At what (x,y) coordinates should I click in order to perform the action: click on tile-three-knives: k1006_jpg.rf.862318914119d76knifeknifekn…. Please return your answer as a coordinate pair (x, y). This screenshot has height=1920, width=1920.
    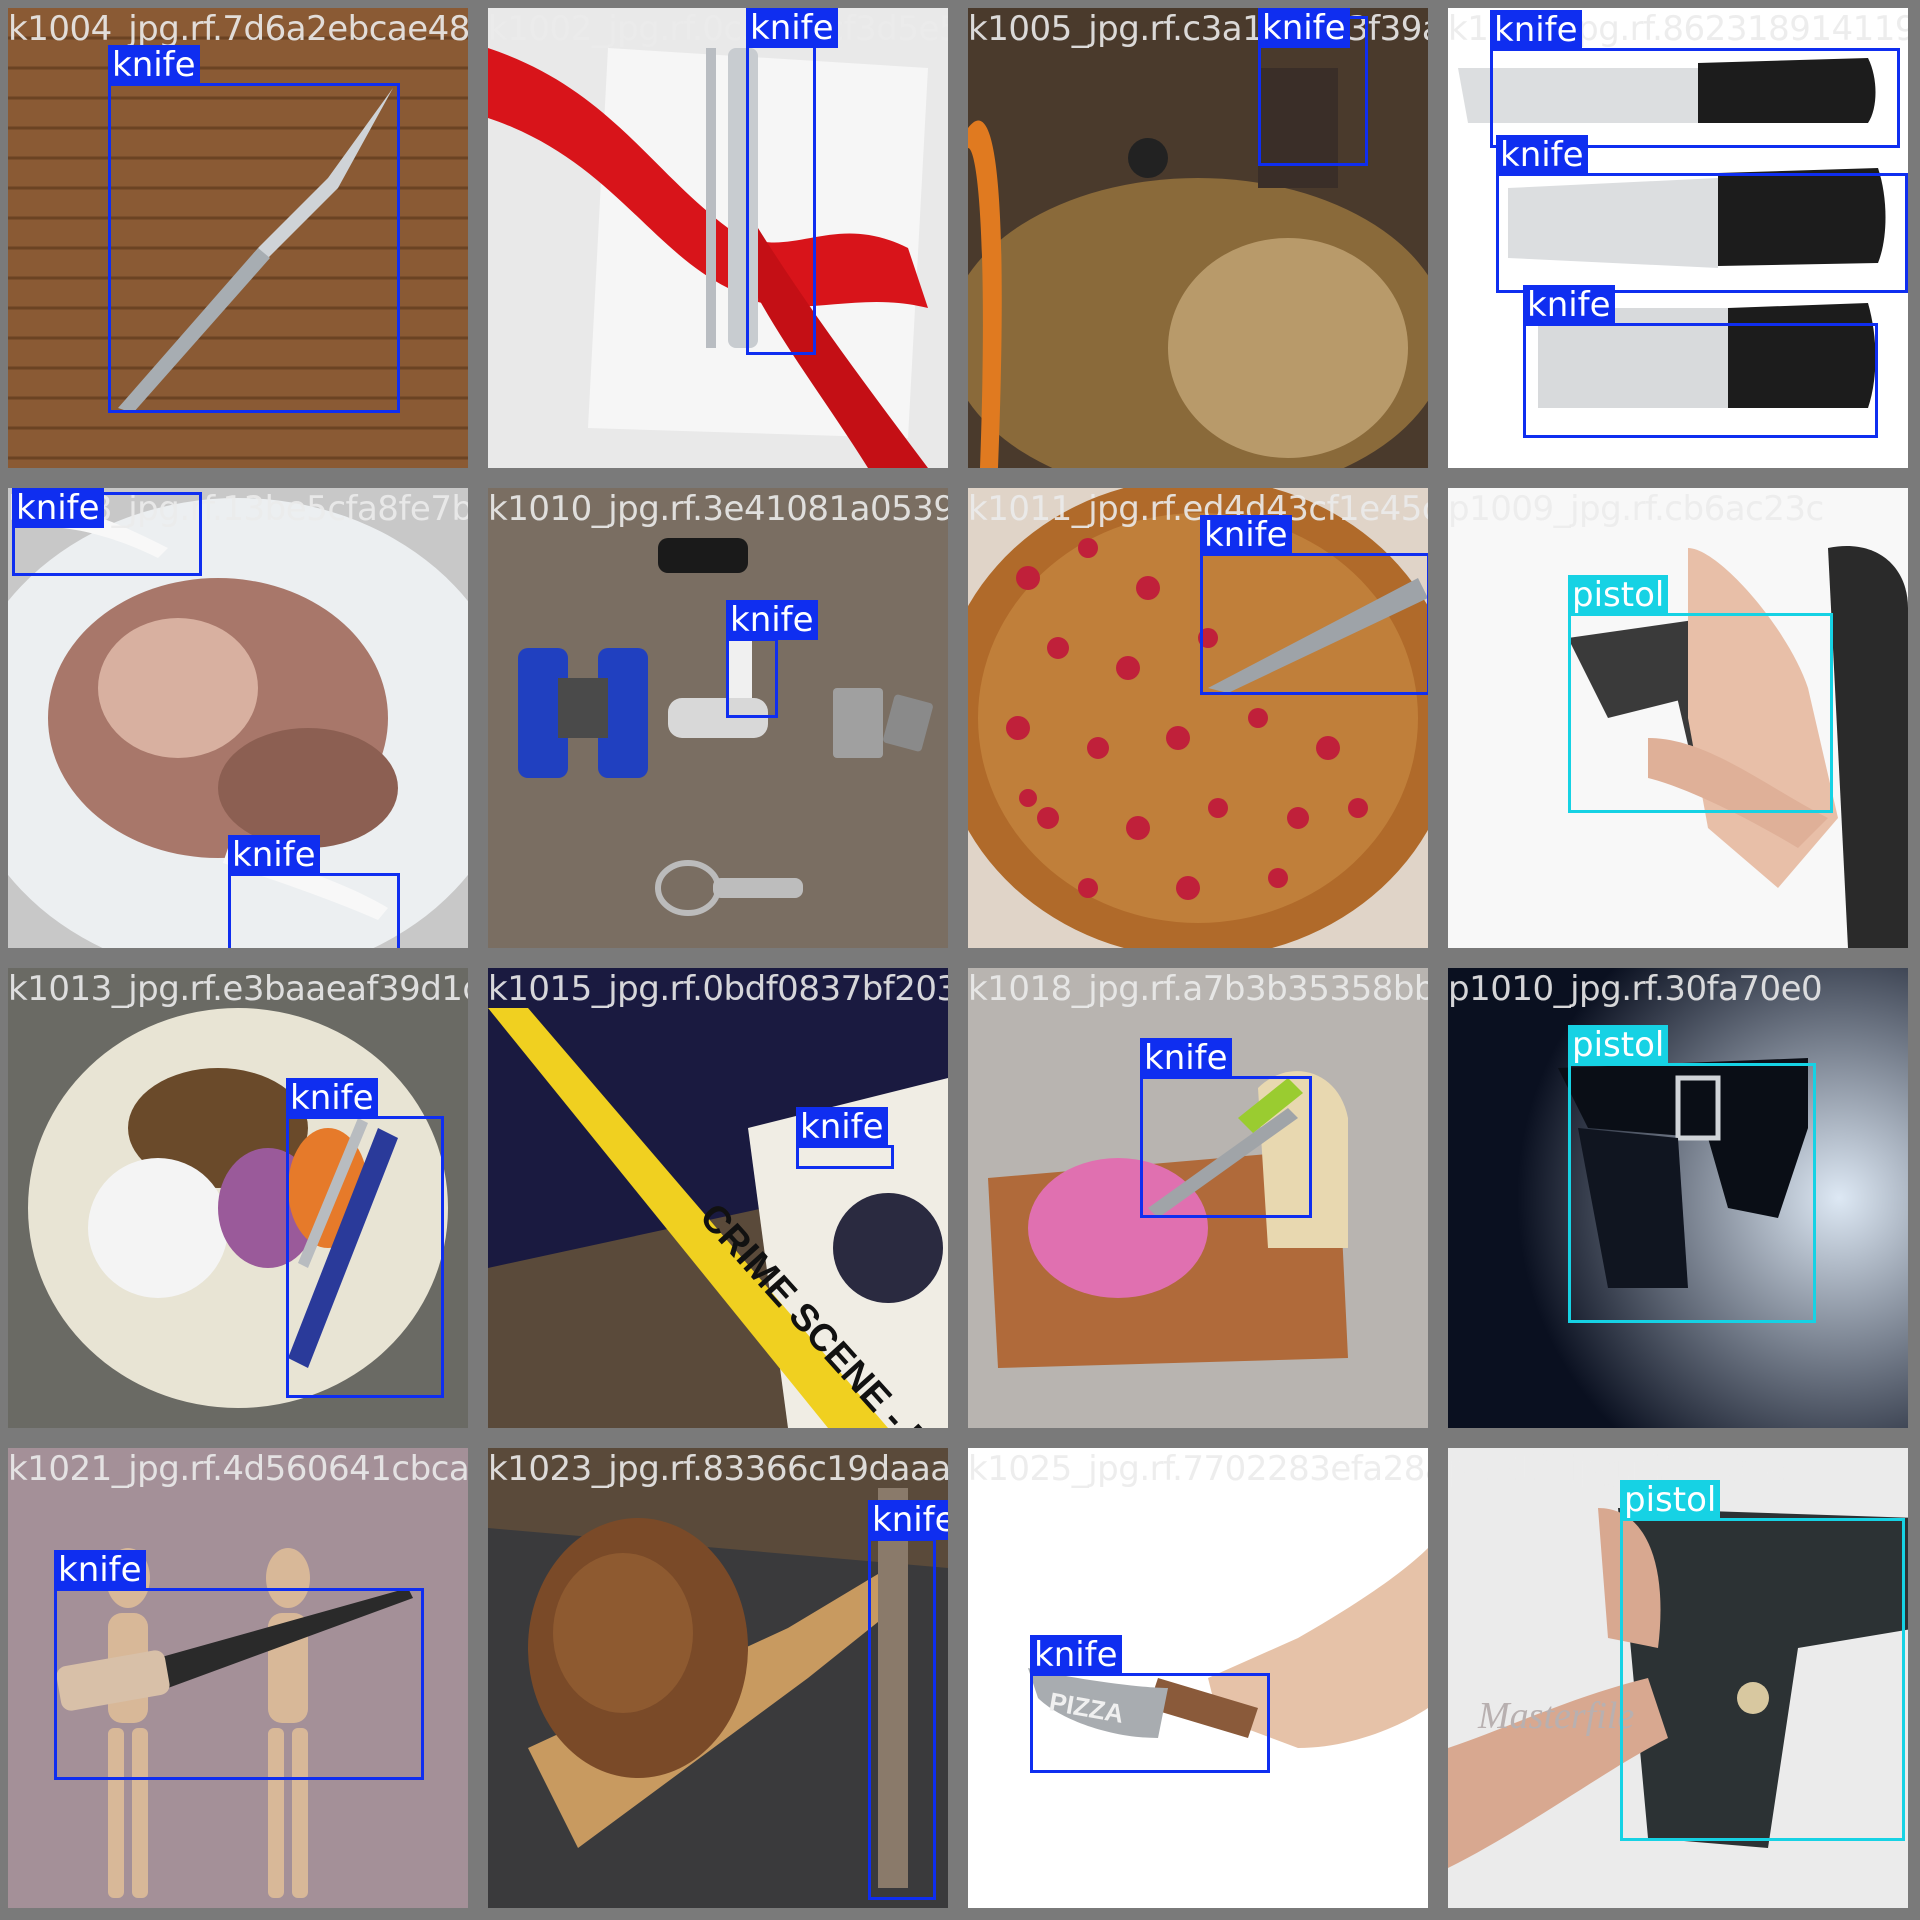
    Looking at the image, I should click on (1678, 238).